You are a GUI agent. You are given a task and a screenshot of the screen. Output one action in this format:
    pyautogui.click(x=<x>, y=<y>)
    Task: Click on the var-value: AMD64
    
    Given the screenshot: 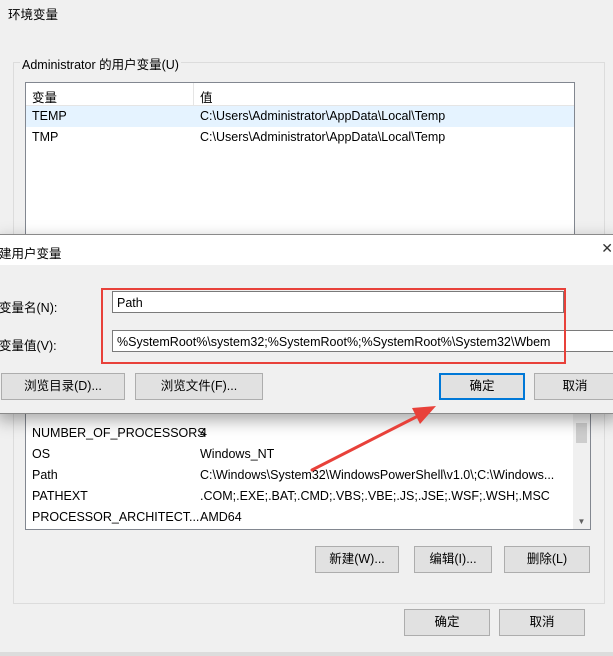 What is the action you would take?
    pyautogui.click(x=221, y=517)
    